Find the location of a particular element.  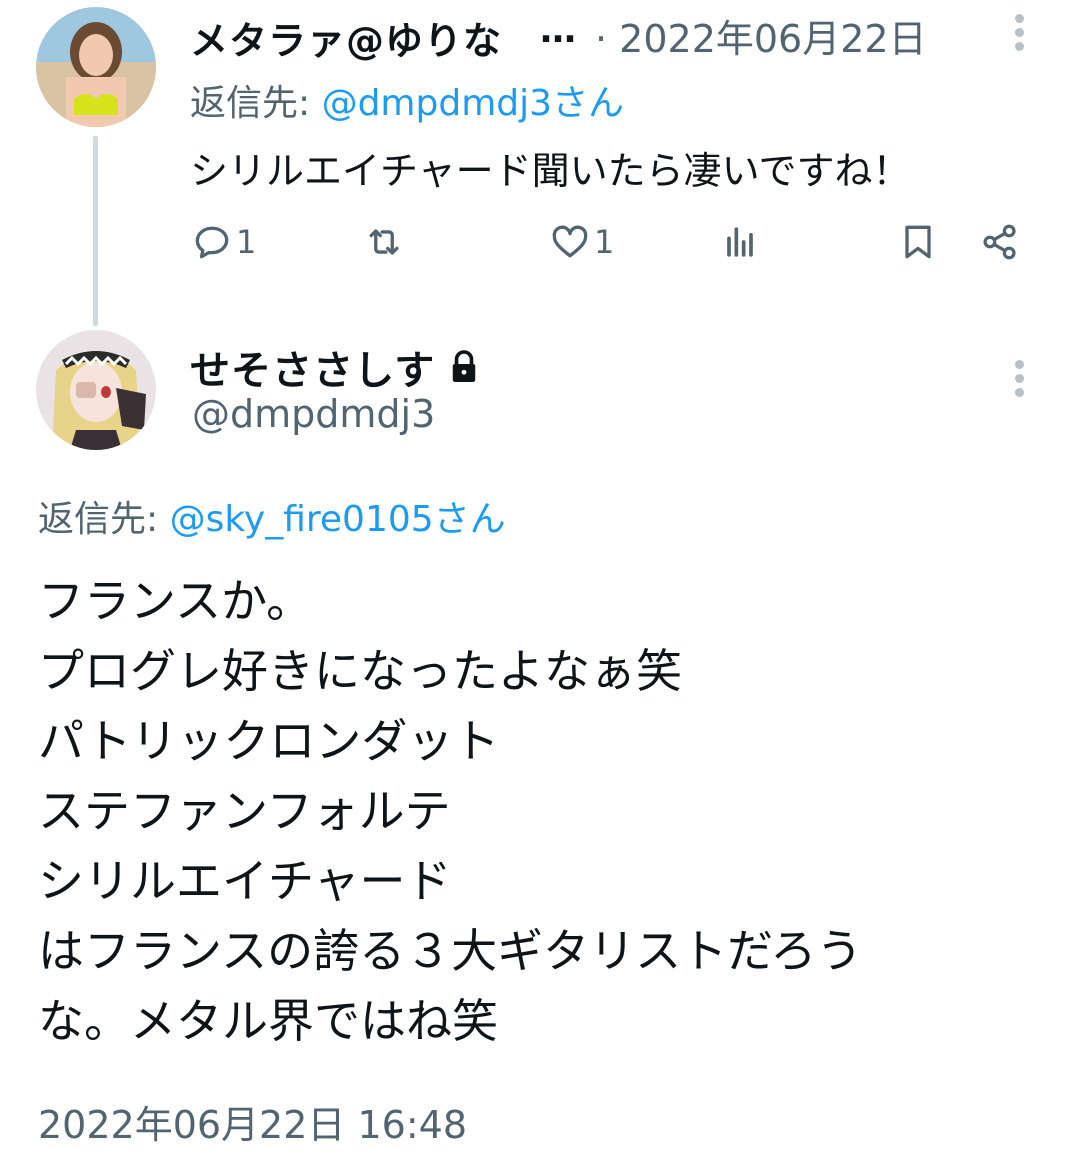

tweet2-text-line: パトリックロンダット is located at coordinates (269, 741).